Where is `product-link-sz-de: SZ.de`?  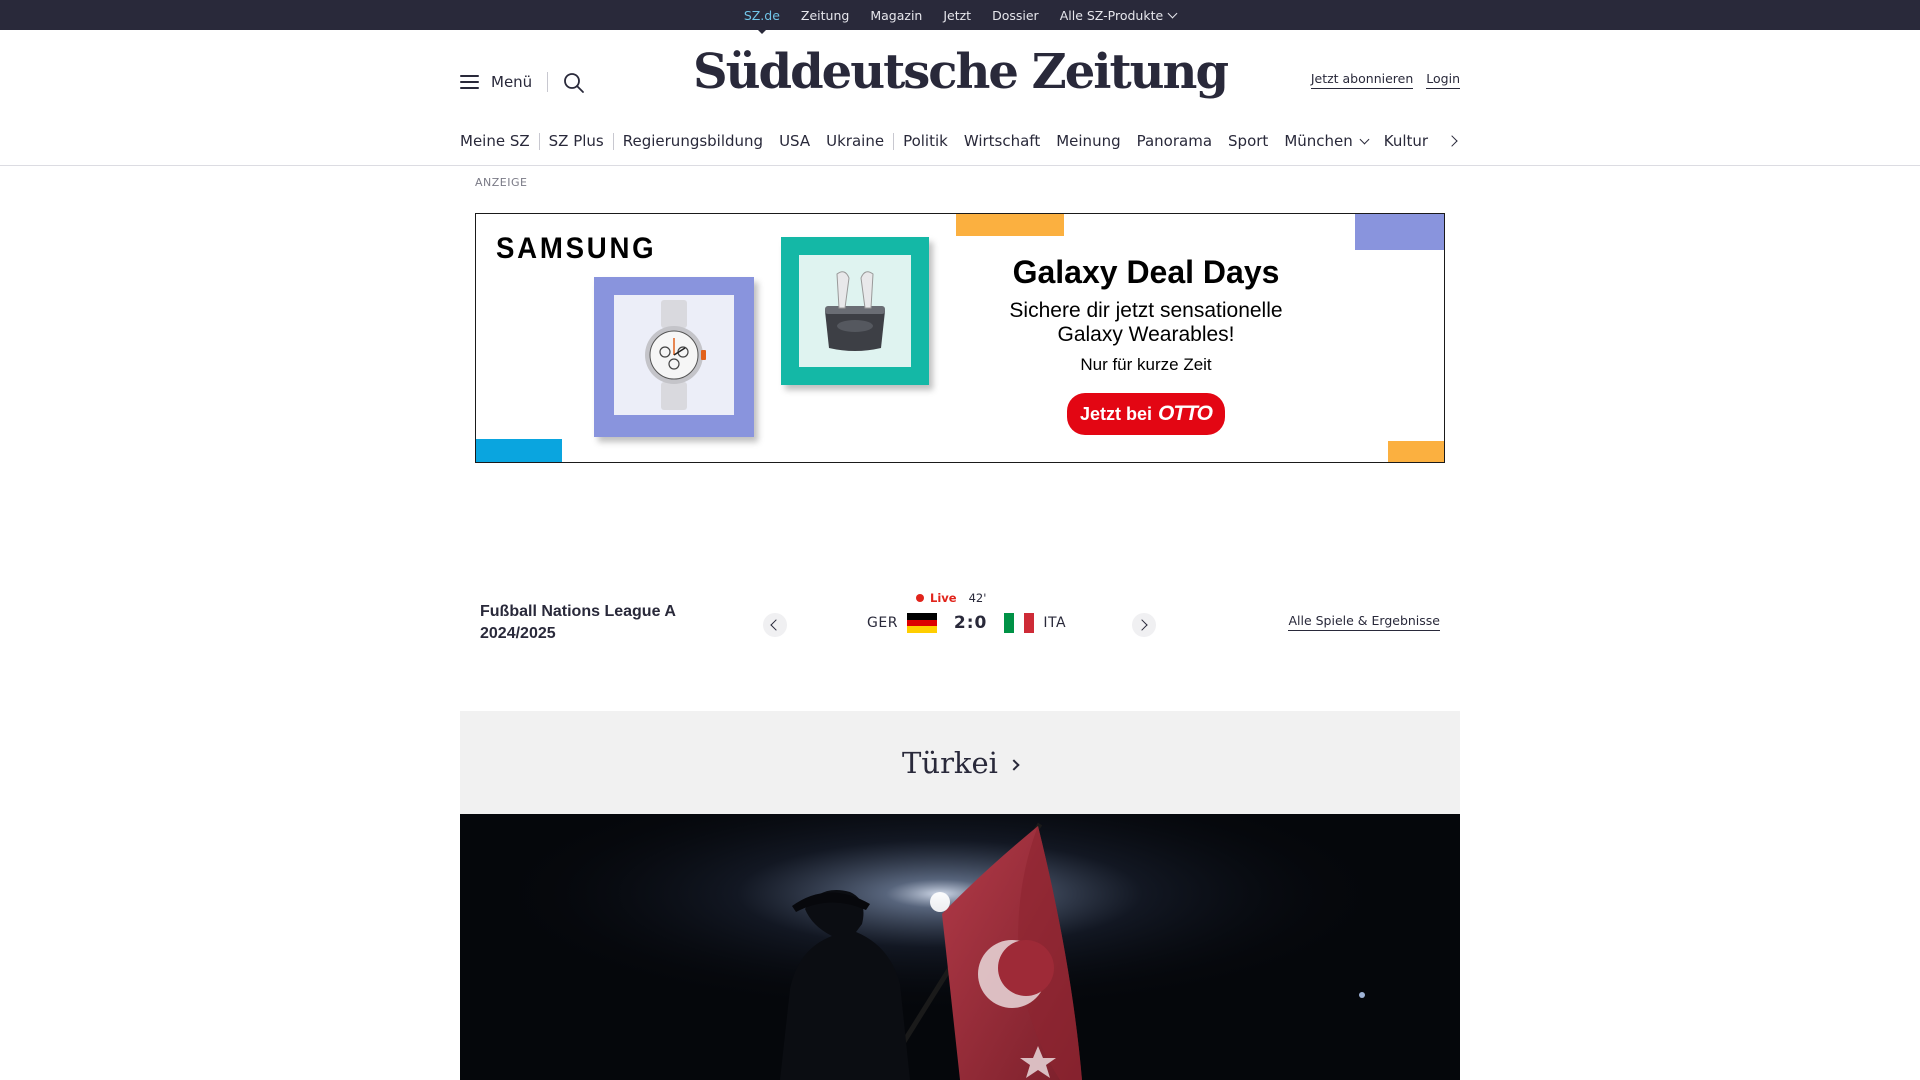
product-link-sz-de: SZ.de is located at coordinates (762, 21).